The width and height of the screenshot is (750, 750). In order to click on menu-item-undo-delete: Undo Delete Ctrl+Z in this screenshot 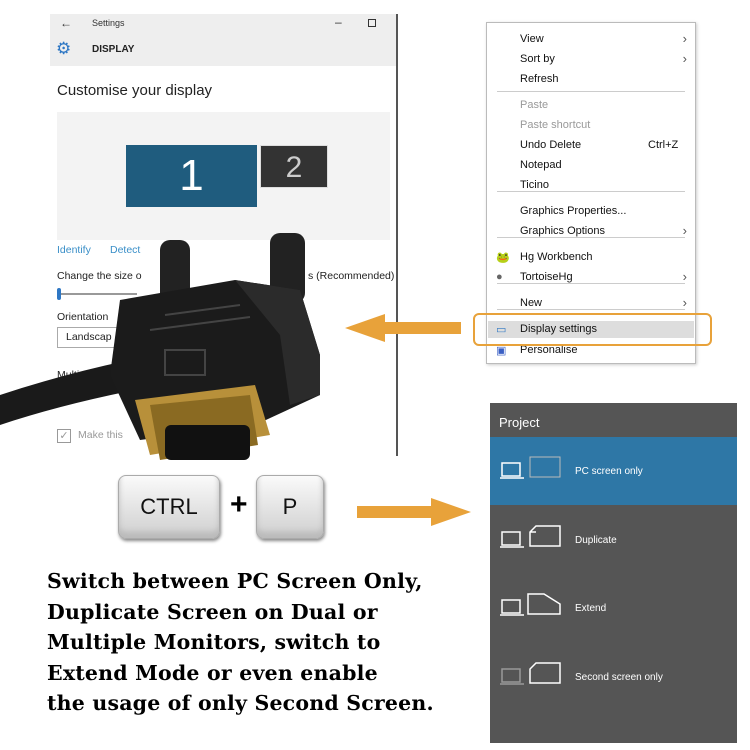, I will do `click(605, 145)`.